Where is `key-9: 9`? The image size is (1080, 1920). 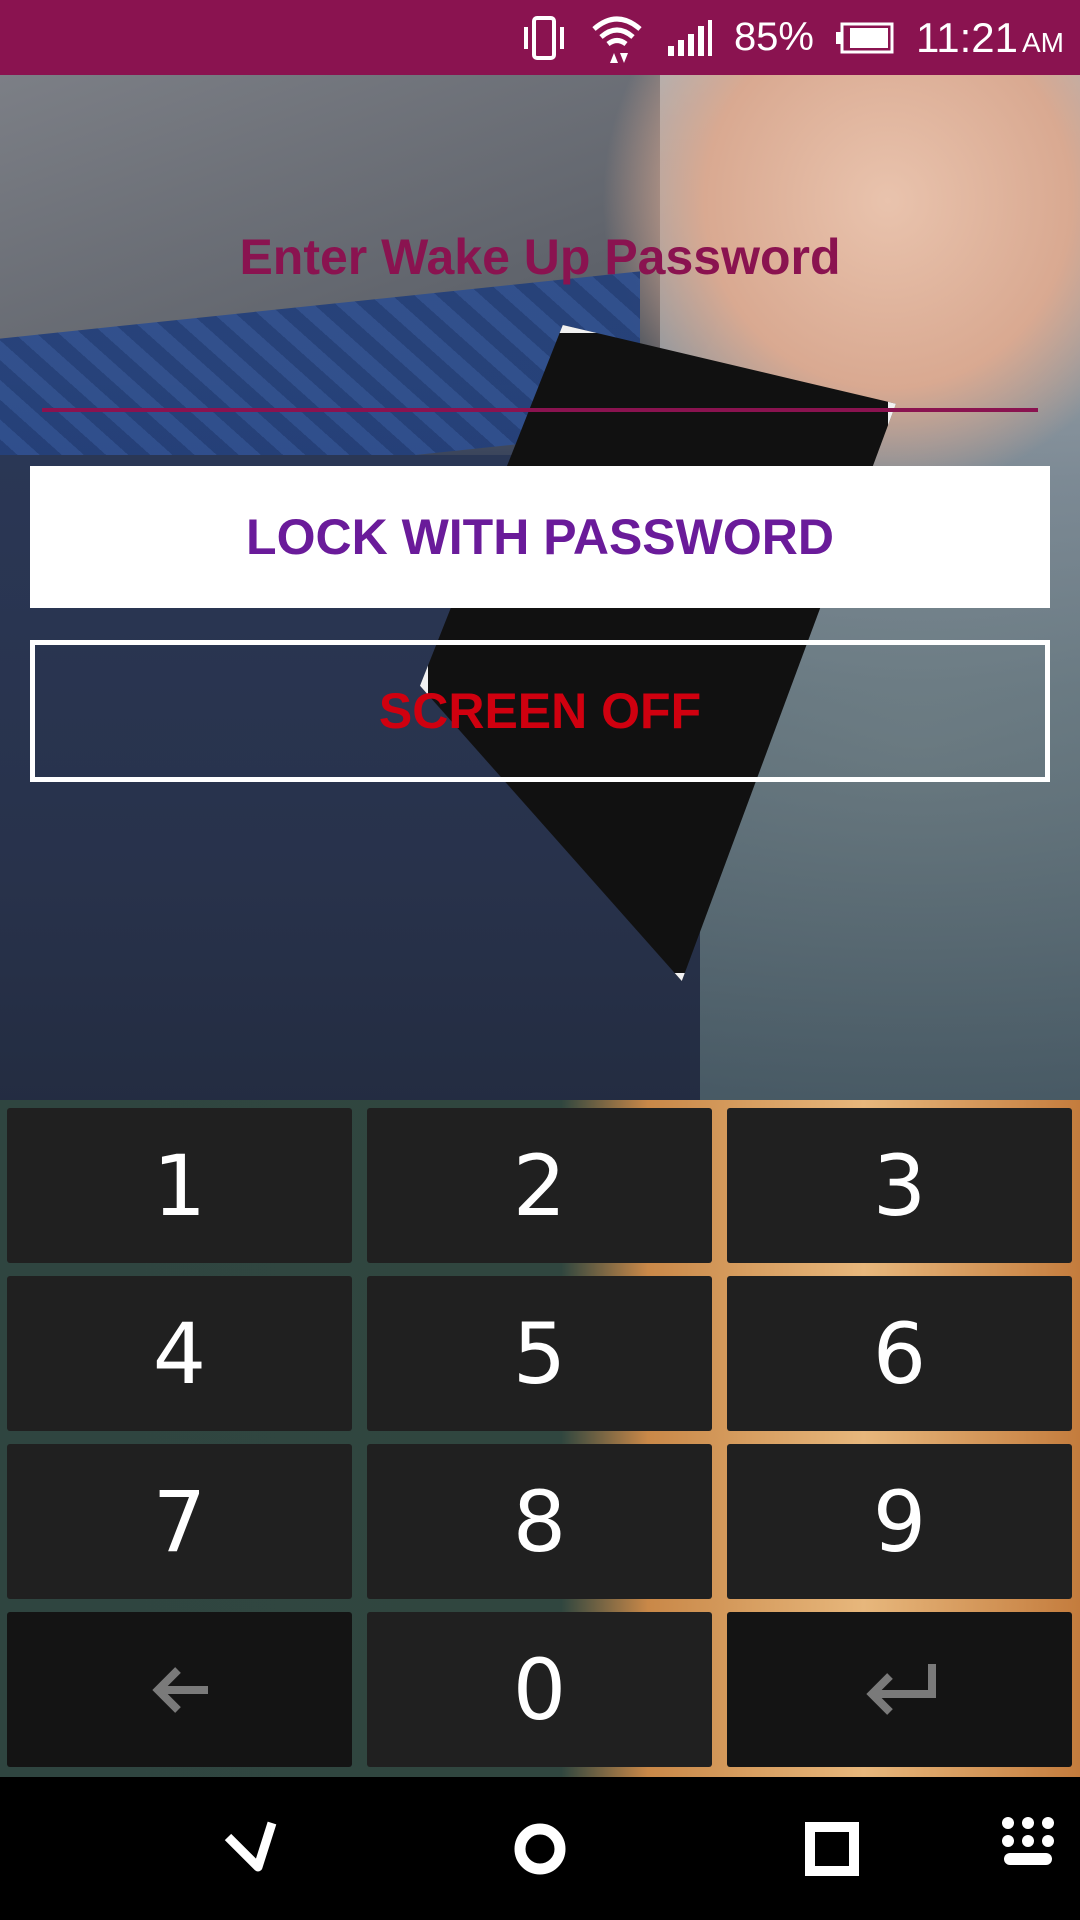
key-9: 9 is located at coordinates (899, 1521).